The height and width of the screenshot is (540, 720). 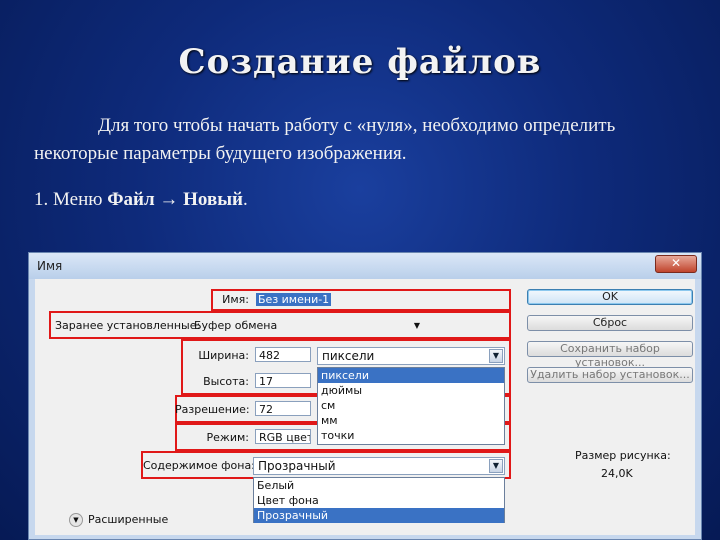 I want to click on width-label: Ширина:, so click(x=223, y=355).